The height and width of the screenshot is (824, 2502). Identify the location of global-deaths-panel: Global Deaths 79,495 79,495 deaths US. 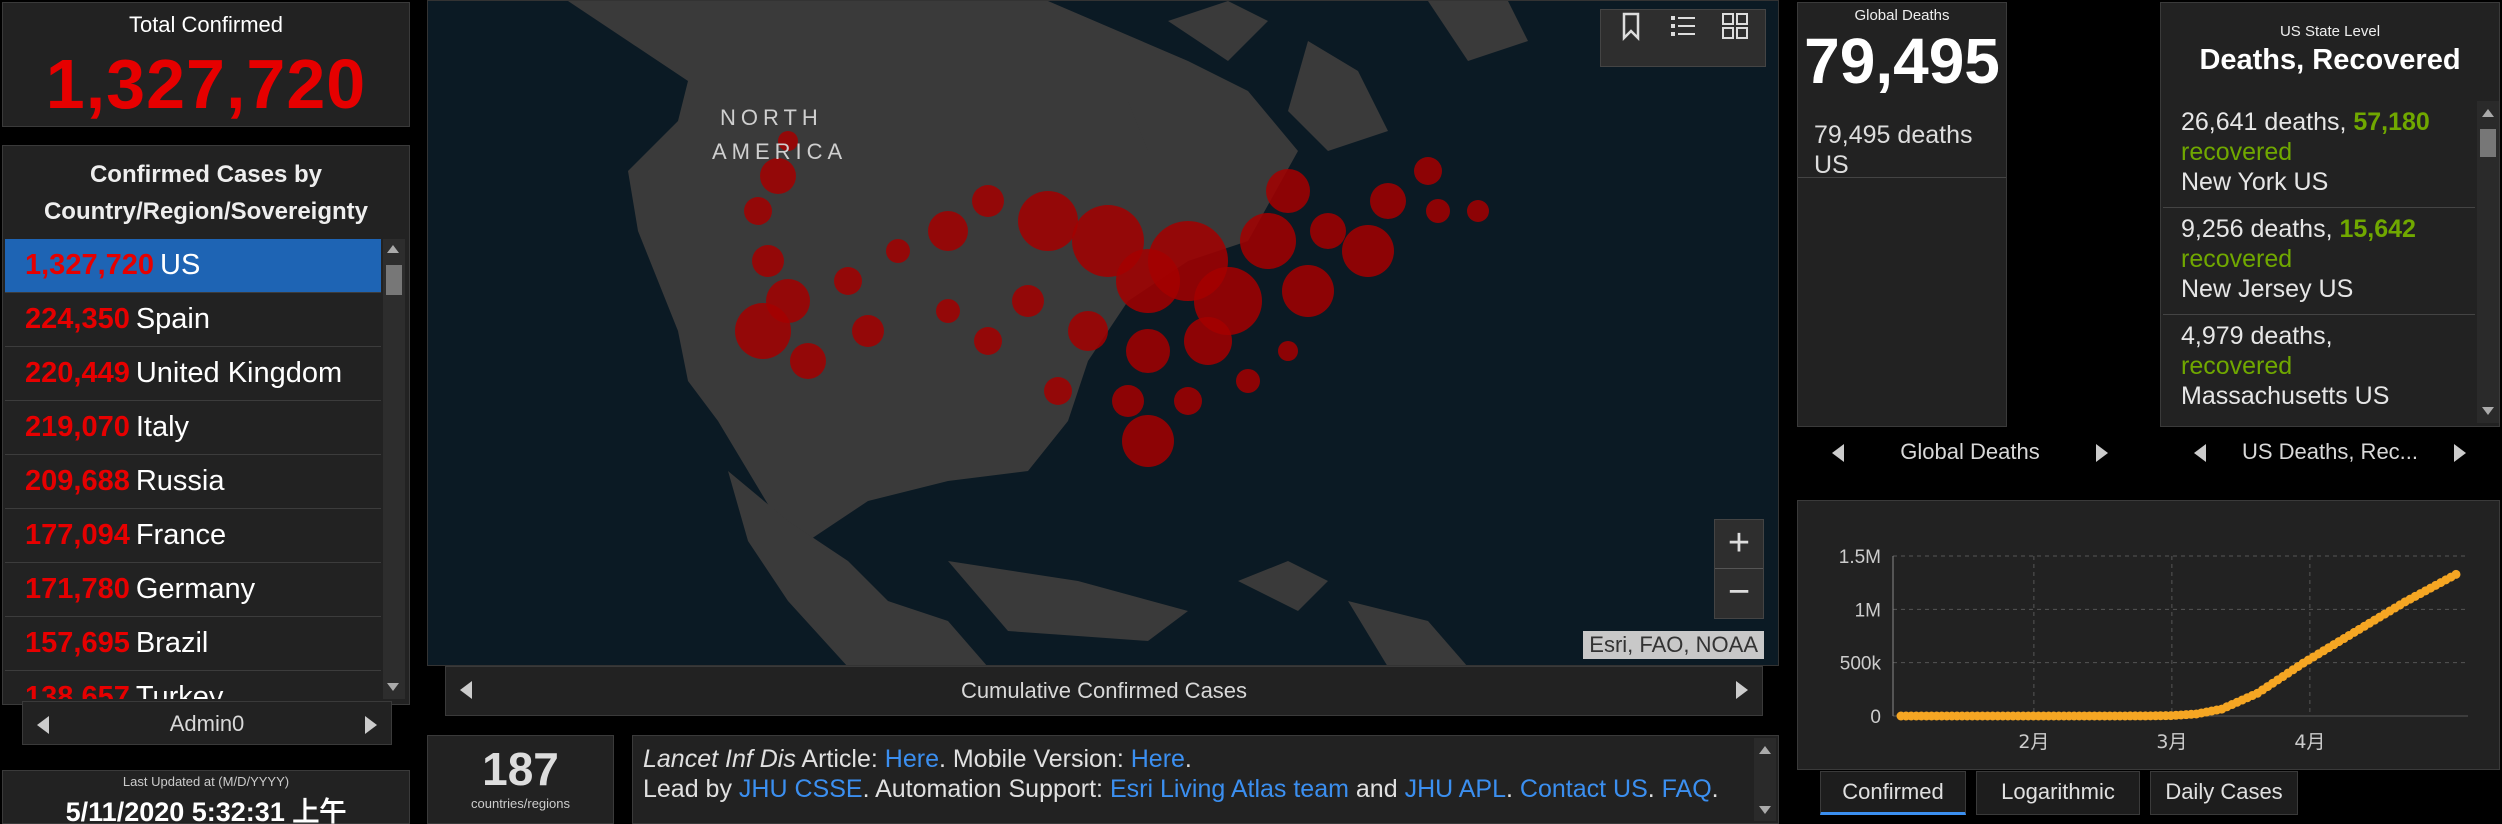
(1902, 214).